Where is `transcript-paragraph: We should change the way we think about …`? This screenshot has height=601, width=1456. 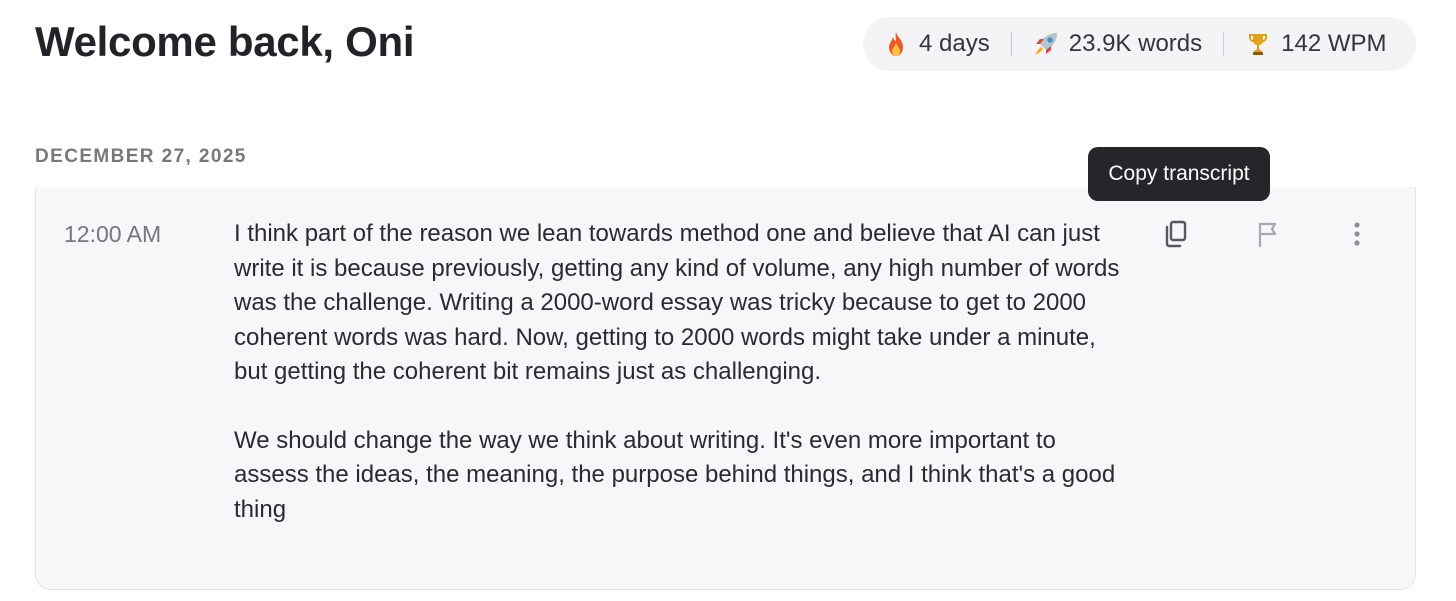 transcript-paragraph: We should change the way we think about … is located at coordinates (675, 474).